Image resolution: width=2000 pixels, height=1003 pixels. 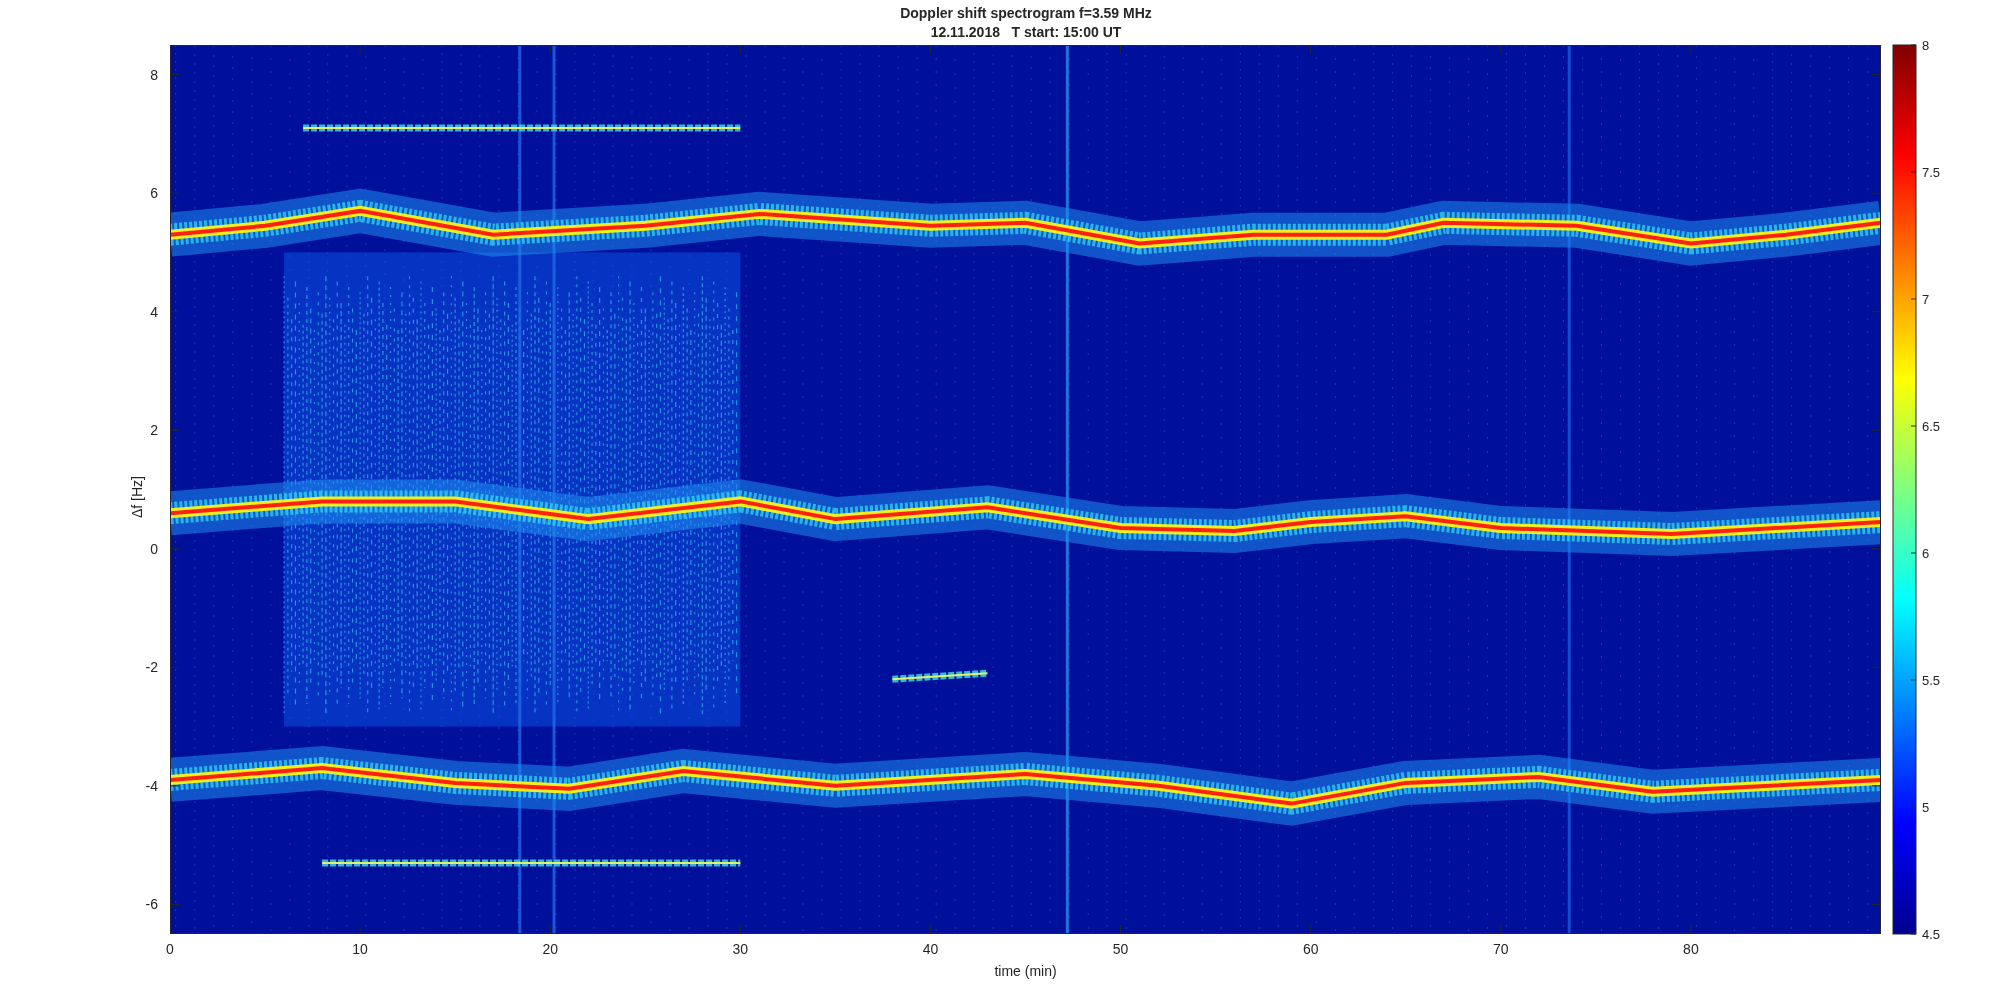 I want to click on colorbar-tick-label: 4.5, so click(x=1931, y=934).